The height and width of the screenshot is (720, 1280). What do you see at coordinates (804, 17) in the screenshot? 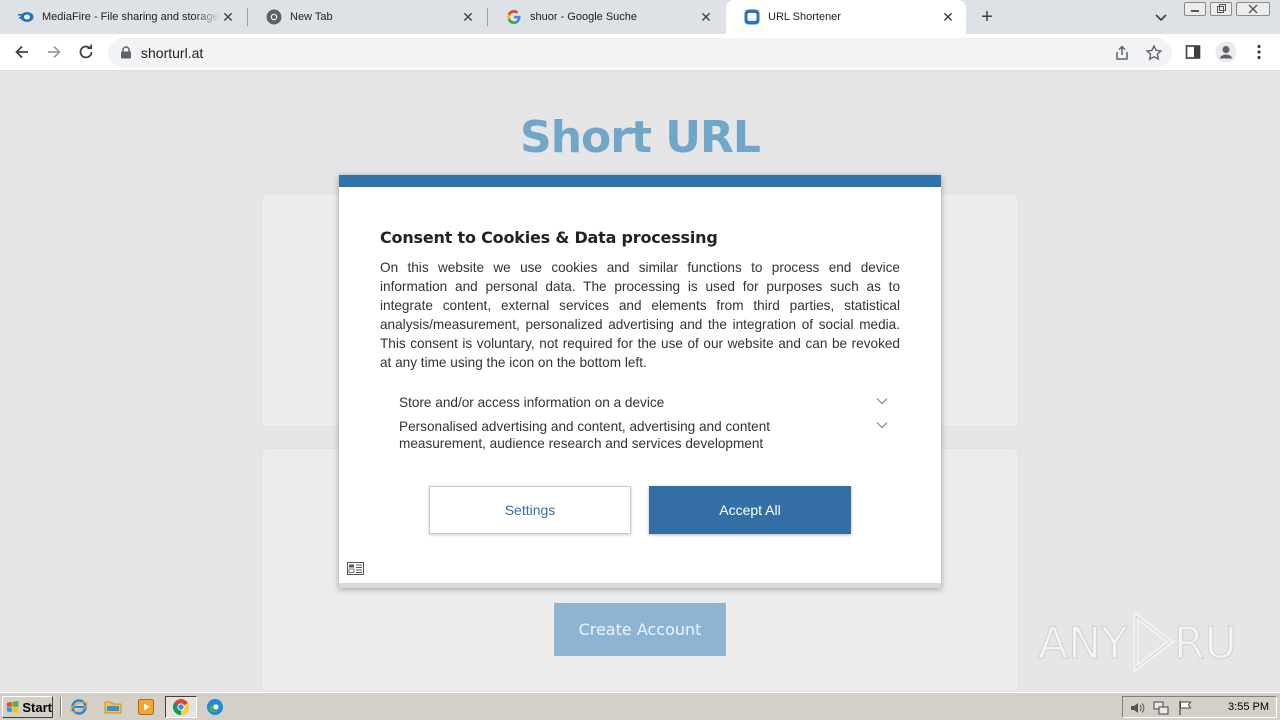
I see `tab-title: URL Shortener` at bounding box center [804, 17].